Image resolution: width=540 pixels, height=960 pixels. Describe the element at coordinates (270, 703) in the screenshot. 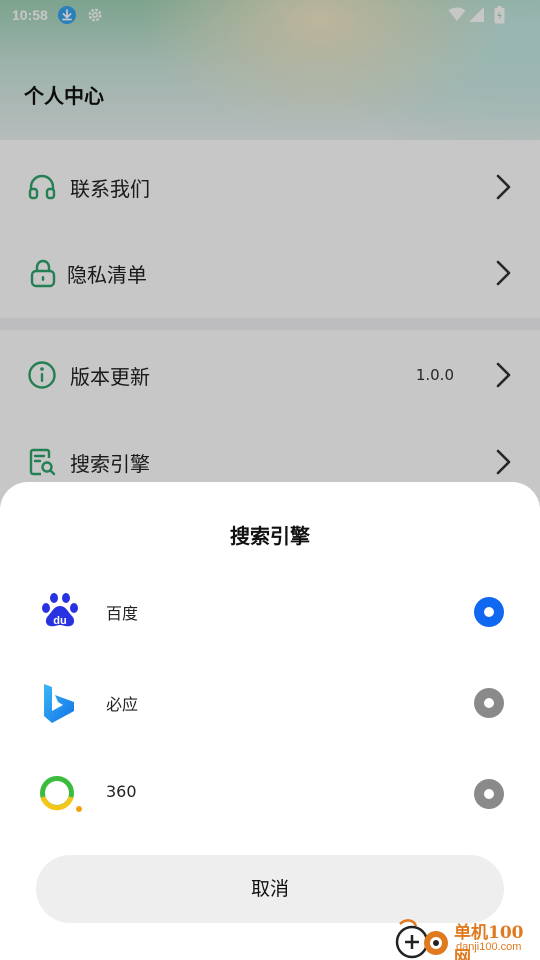

I see `option-bing: 必应` at that location.